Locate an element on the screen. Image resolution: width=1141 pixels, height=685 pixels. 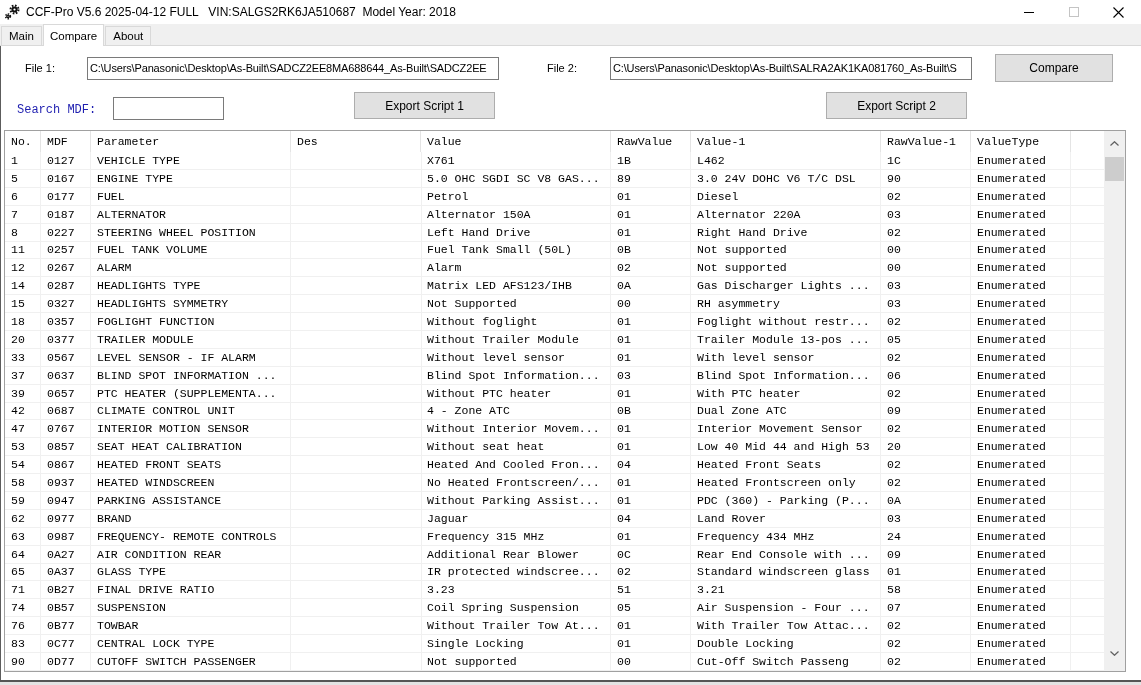
table-cell: 6 is located at coordinates (23, 196).